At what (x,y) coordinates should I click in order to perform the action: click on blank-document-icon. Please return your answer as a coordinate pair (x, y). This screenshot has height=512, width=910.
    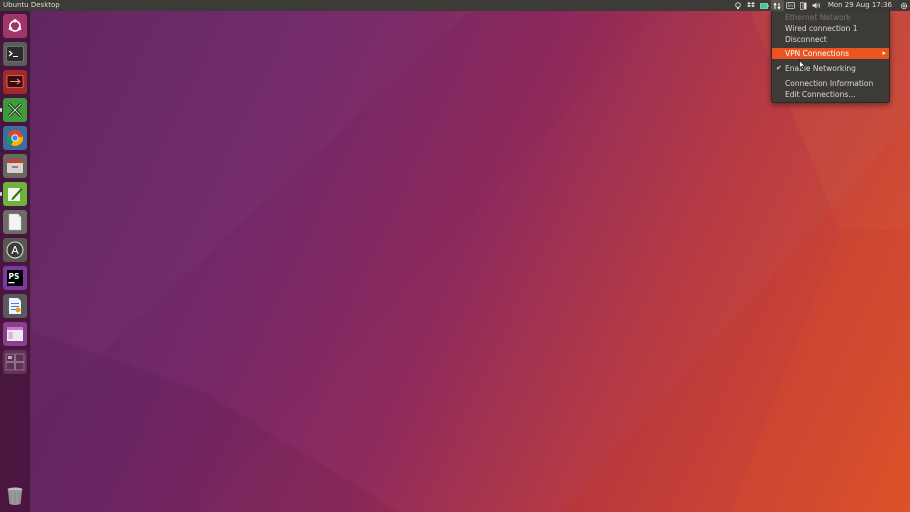
    Looking at the image, I should click on (15, 222).